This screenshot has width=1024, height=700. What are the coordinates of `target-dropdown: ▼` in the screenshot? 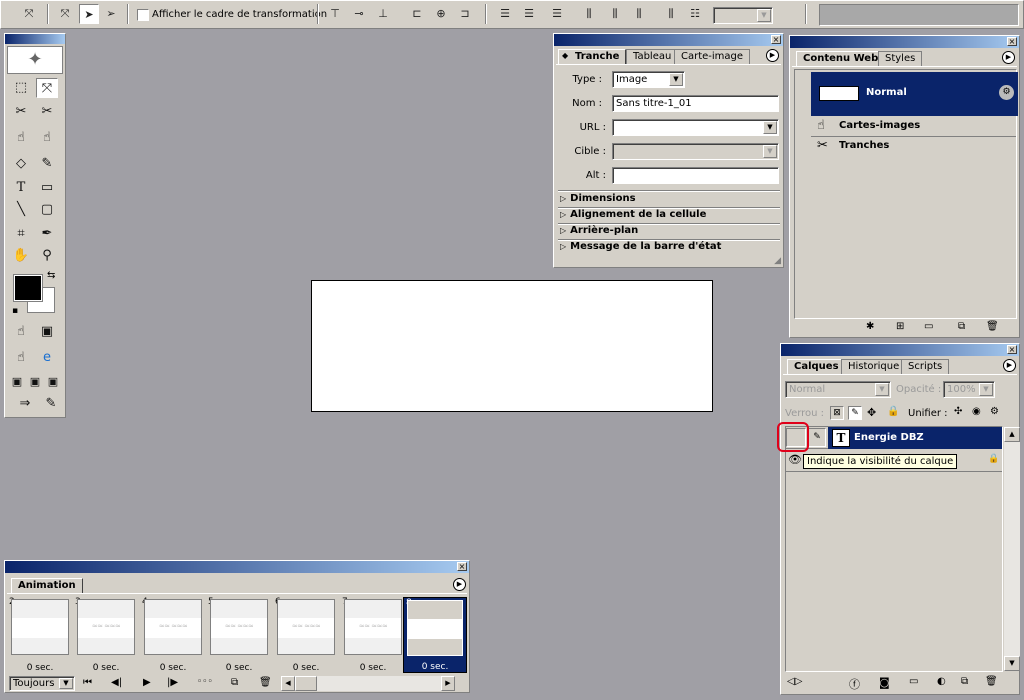 It's located at (695, 151).